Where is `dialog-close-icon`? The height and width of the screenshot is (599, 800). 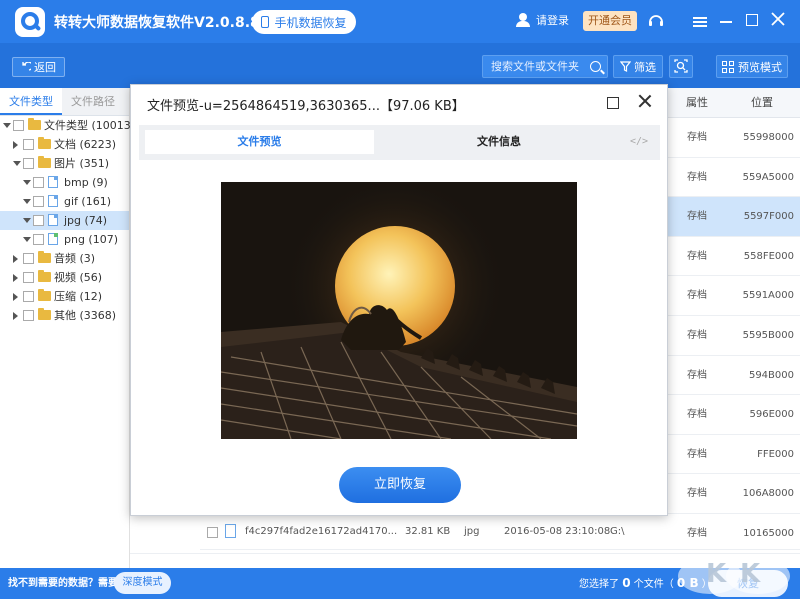
dialog-close-icon is located at coordinates (645, 101).